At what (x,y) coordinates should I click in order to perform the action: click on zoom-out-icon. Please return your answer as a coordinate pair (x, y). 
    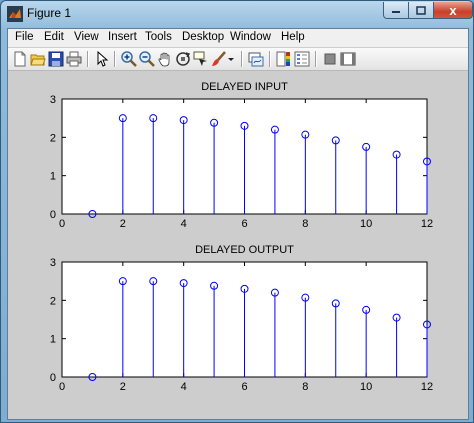
    Looking at the image, I should click on (147, 59).